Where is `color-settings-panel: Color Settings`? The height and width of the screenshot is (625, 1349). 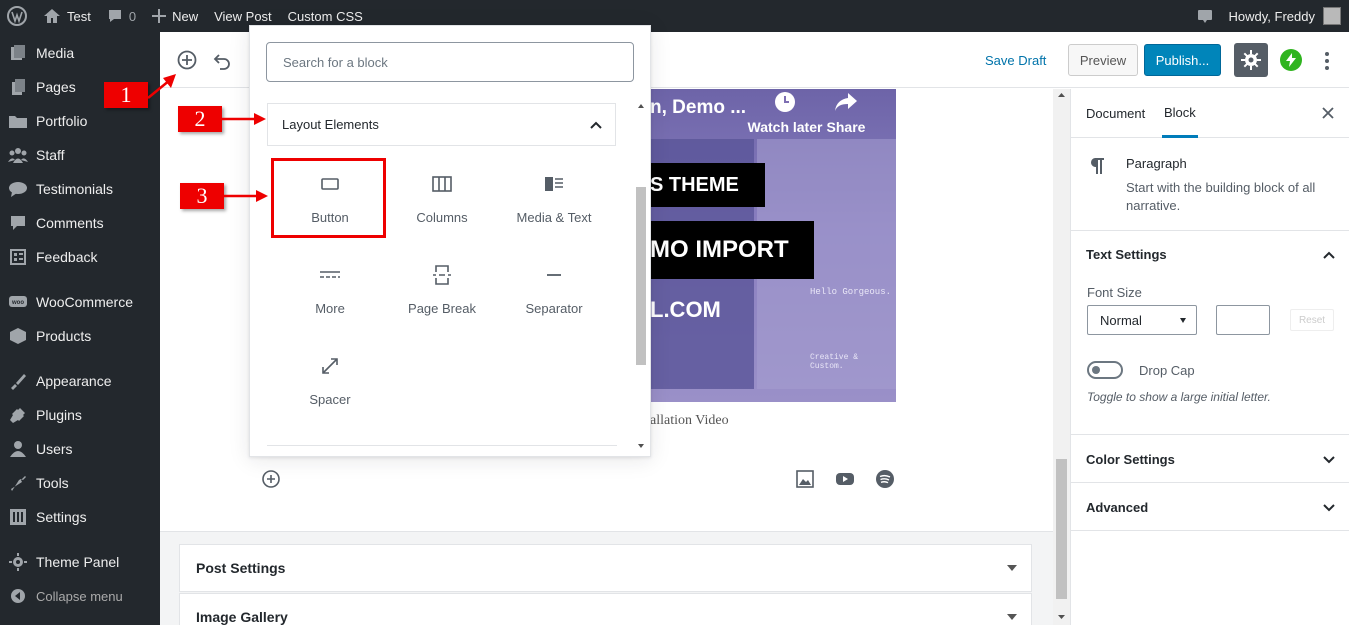
color-settings-panel: Color Settings is located at coordinates (1210, 459).